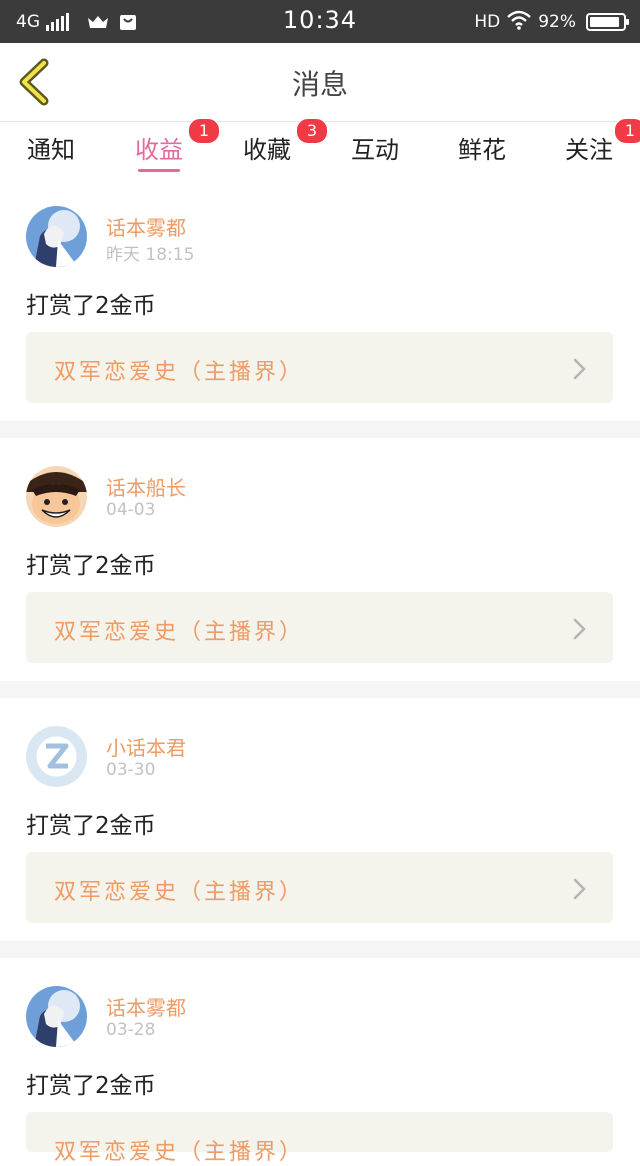 The height and width of the screenshot is (1166, 640). I want to click on status-bar: 4G 10:34 HD 92%, so click(320, 21).